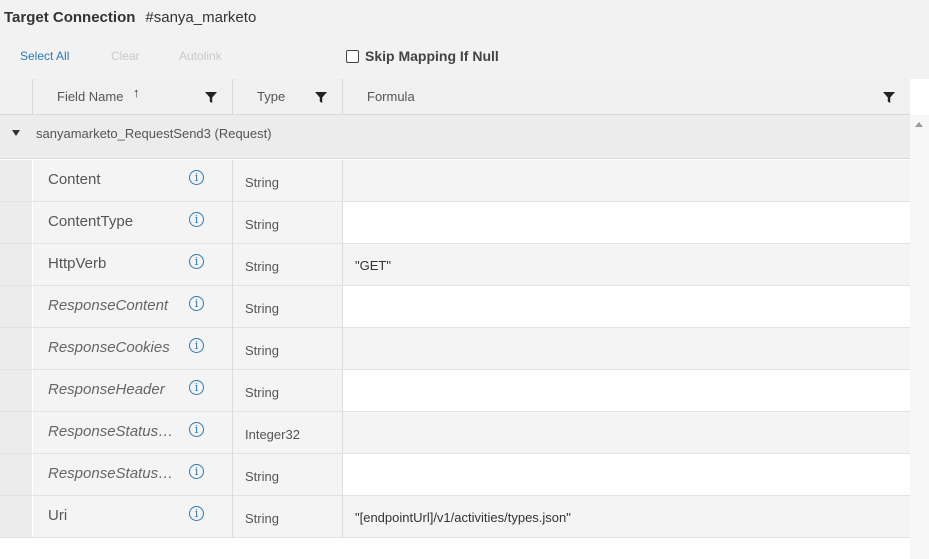 The image size is (929, 559). Describe the element at coordinates (463, 517) in the screenshot. I see `formula-value: "[endpointUrl]/v1/activities/types.json"` at that location.